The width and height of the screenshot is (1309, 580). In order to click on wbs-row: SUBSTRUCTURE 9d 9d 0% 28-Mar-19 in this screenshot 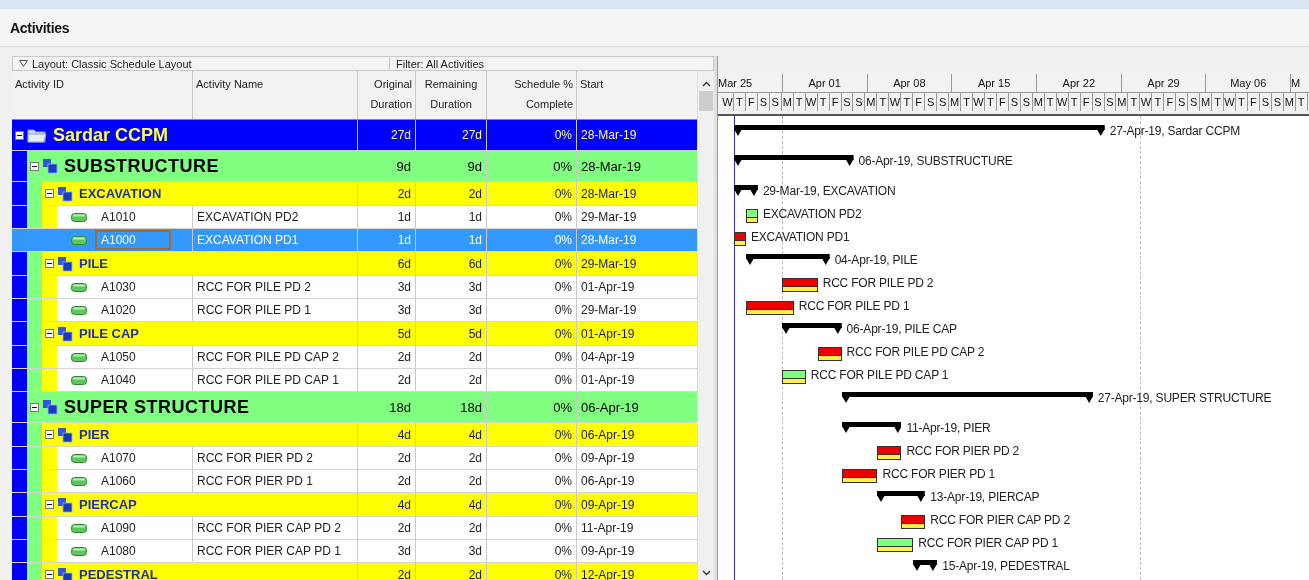, I will do `click(354, 166)`.